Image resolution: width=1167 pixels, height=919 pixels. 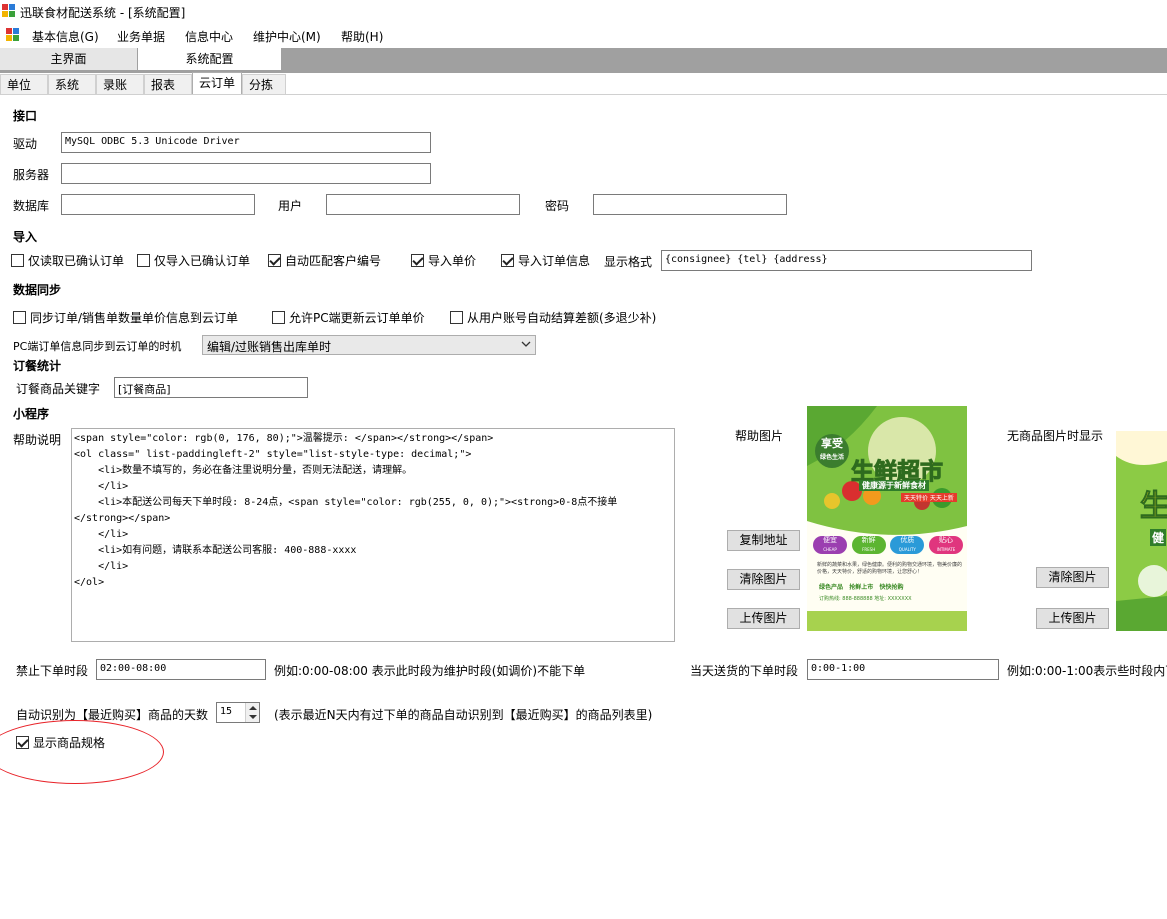 I want to click on driver-input: MySQL ODBC 5.3 Unicode Driver, so click(x=246, y=142).